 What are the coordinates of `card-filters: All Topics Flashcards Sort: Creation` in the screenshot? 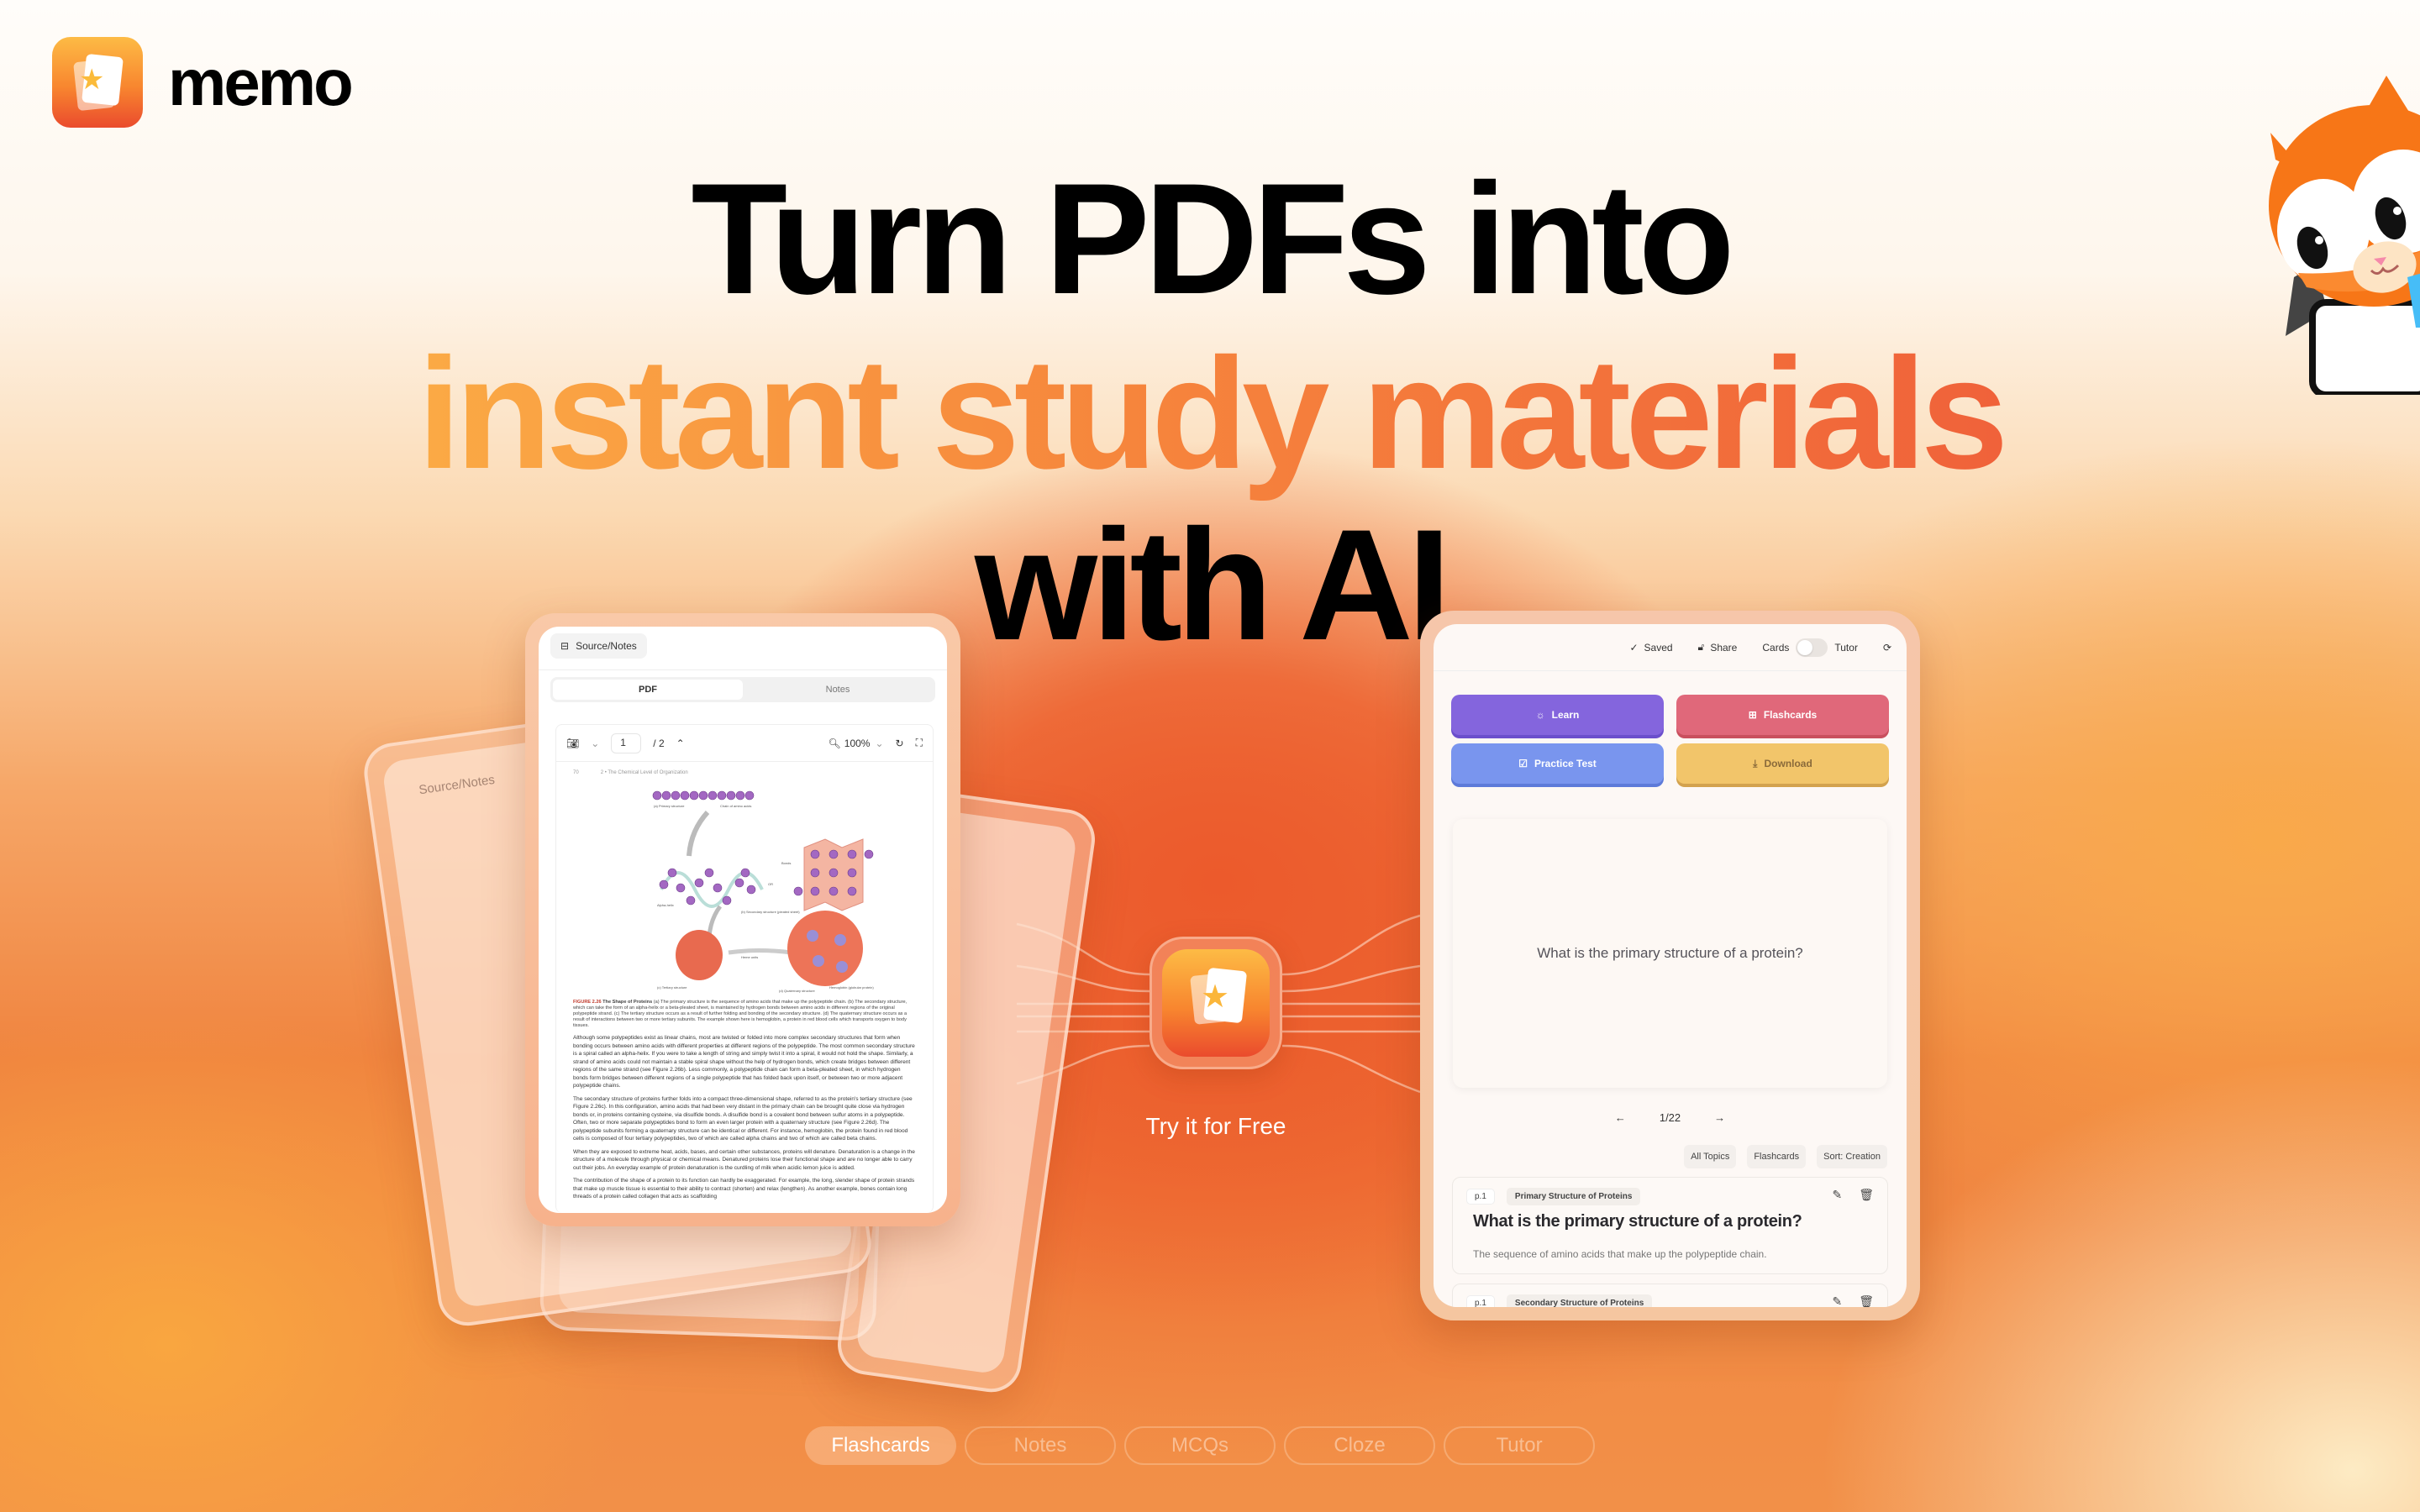 It's located at (1786, 1156).